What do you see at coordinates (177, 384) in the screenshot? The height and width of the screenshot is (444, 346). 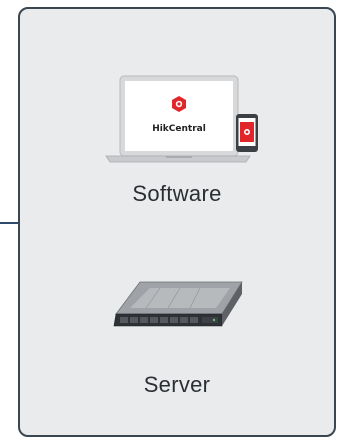 I see `server-label: Server` at bounding box center [177, 384].